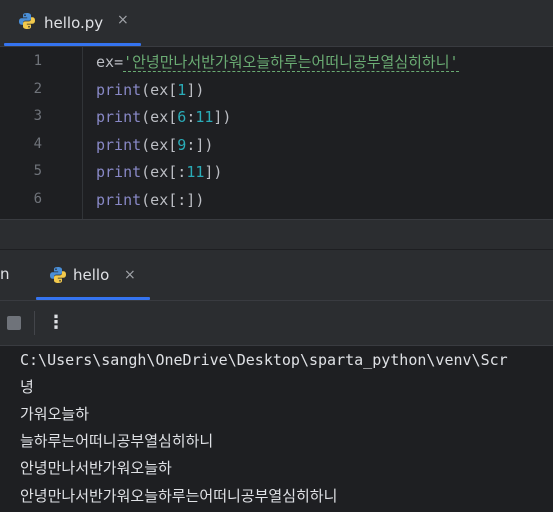  What do you see at coordinates (37, 89) in the screenshot?
I see `line-number: 2` at bounding box center [37, 89].